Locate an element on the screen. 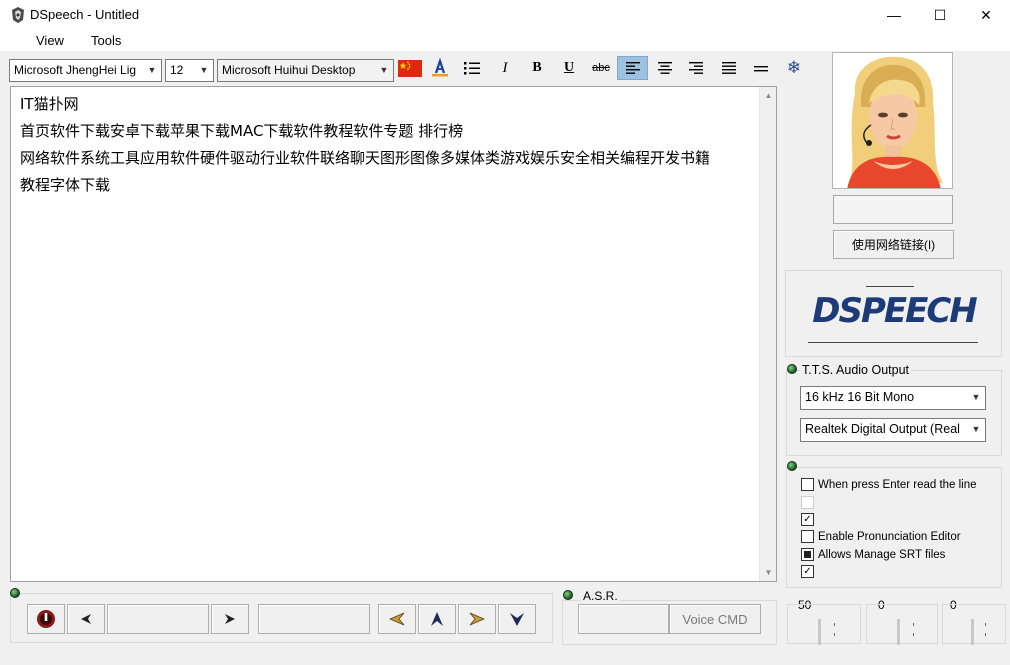 The height and width of the screenshot is (665, 1010). editor-scrollbar: ▲ ▼ is located at coordinates (767, 334).